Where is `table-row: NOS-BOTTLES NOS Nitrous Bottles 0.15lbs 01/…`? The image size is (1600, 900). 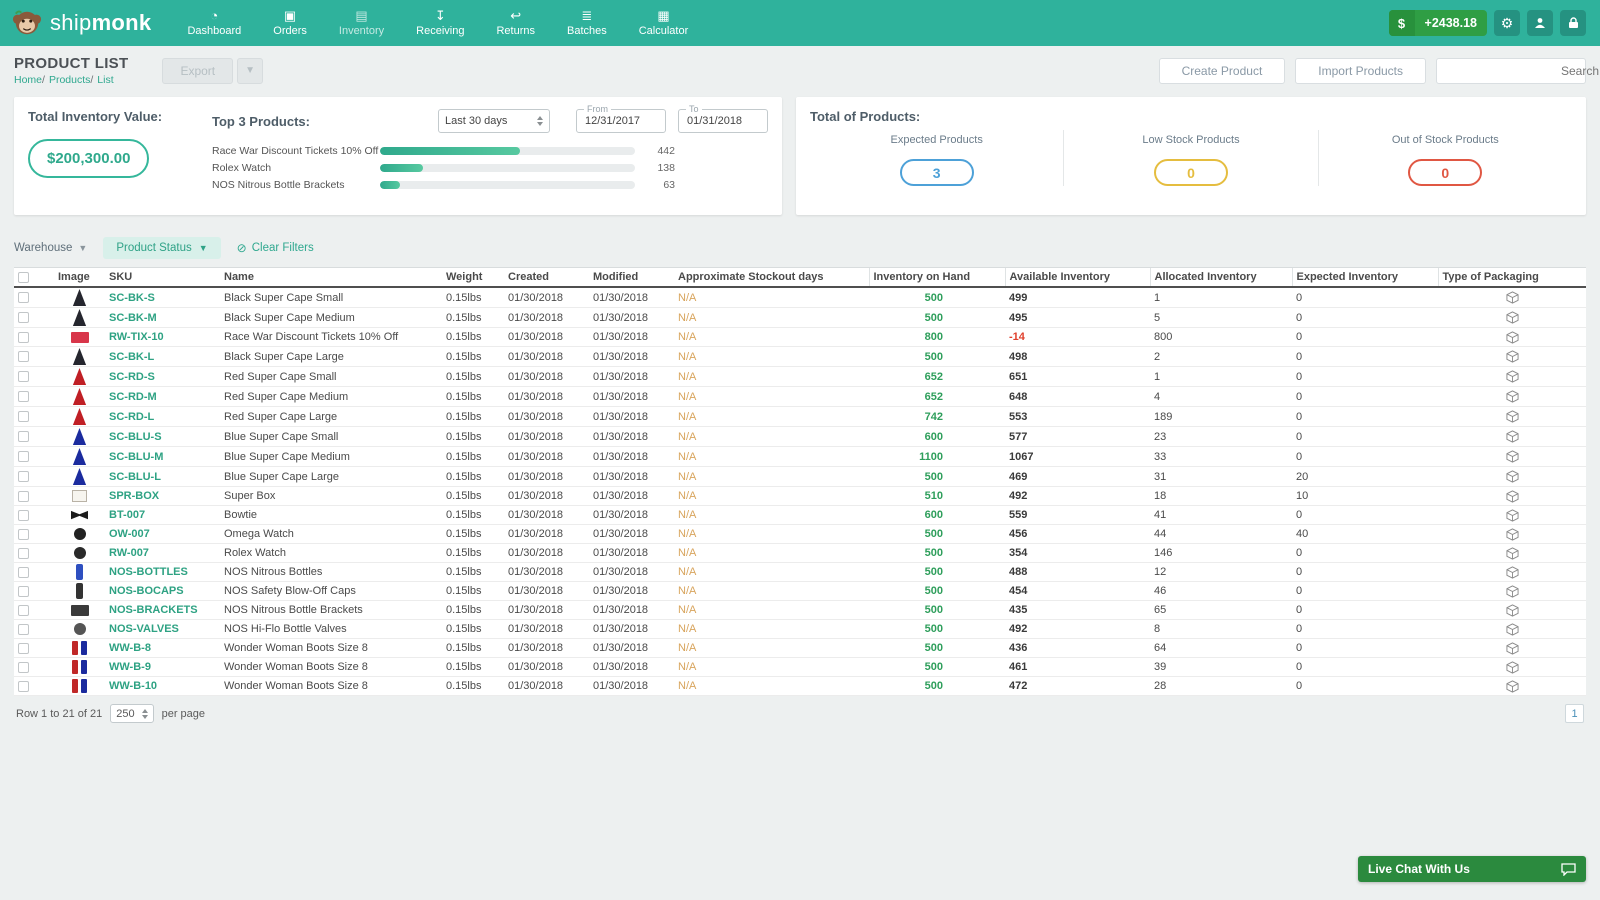
table-row: NOS-BOTTLES NOS Nitrous Bottles 0.15lbs 01/… is located at coordinates (800, 572).